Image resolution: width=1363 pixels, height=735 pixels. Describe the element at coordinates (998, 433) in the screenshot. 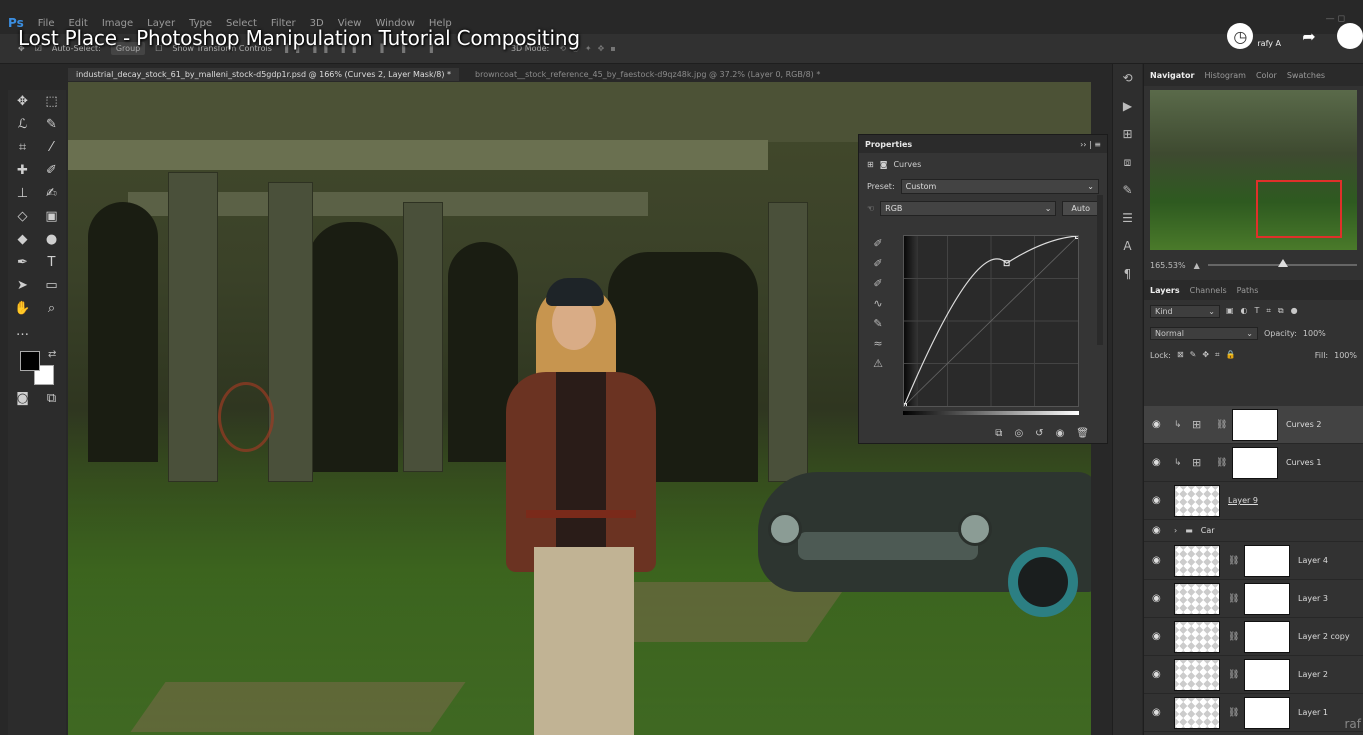

I see `clip-to-layer-icon: ⧉` at that location.